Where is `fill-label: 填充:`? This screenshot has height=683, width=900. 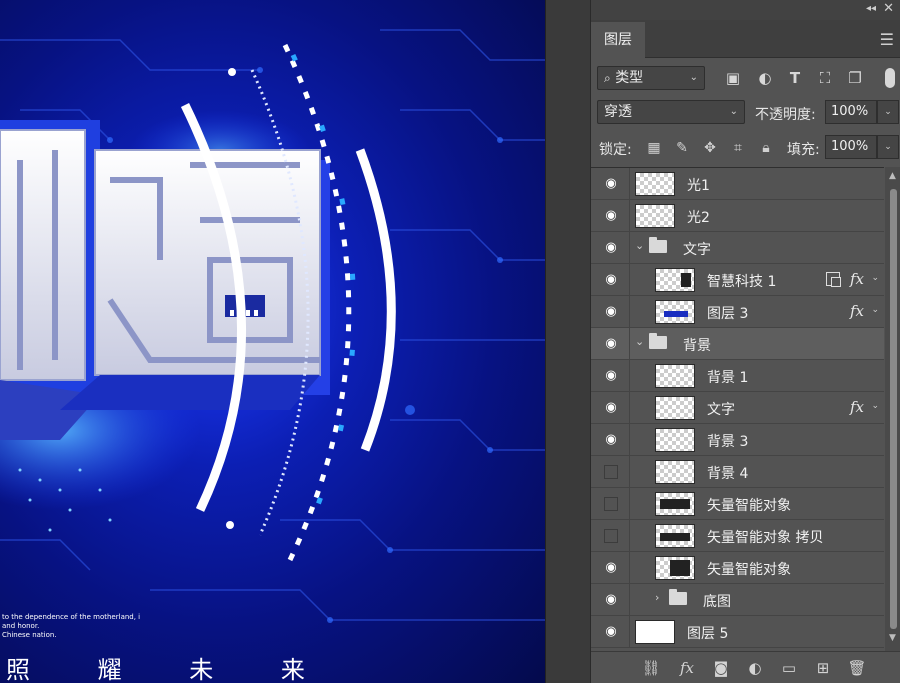 fill-label: 填充: is located at coordinates (803, 150).